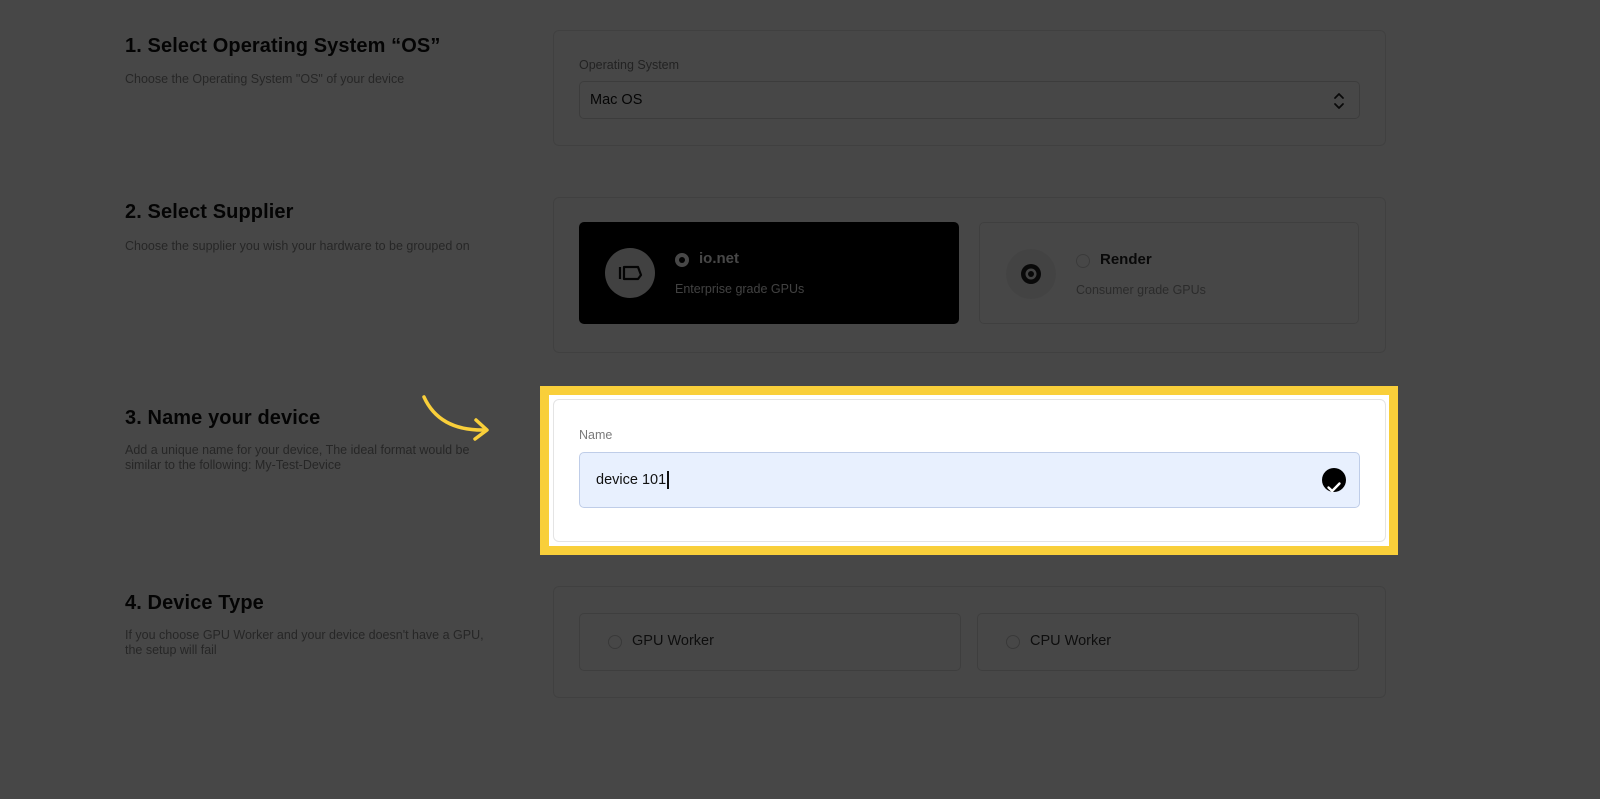  I want to click on gpu-worker-radio, so click(615, 642).